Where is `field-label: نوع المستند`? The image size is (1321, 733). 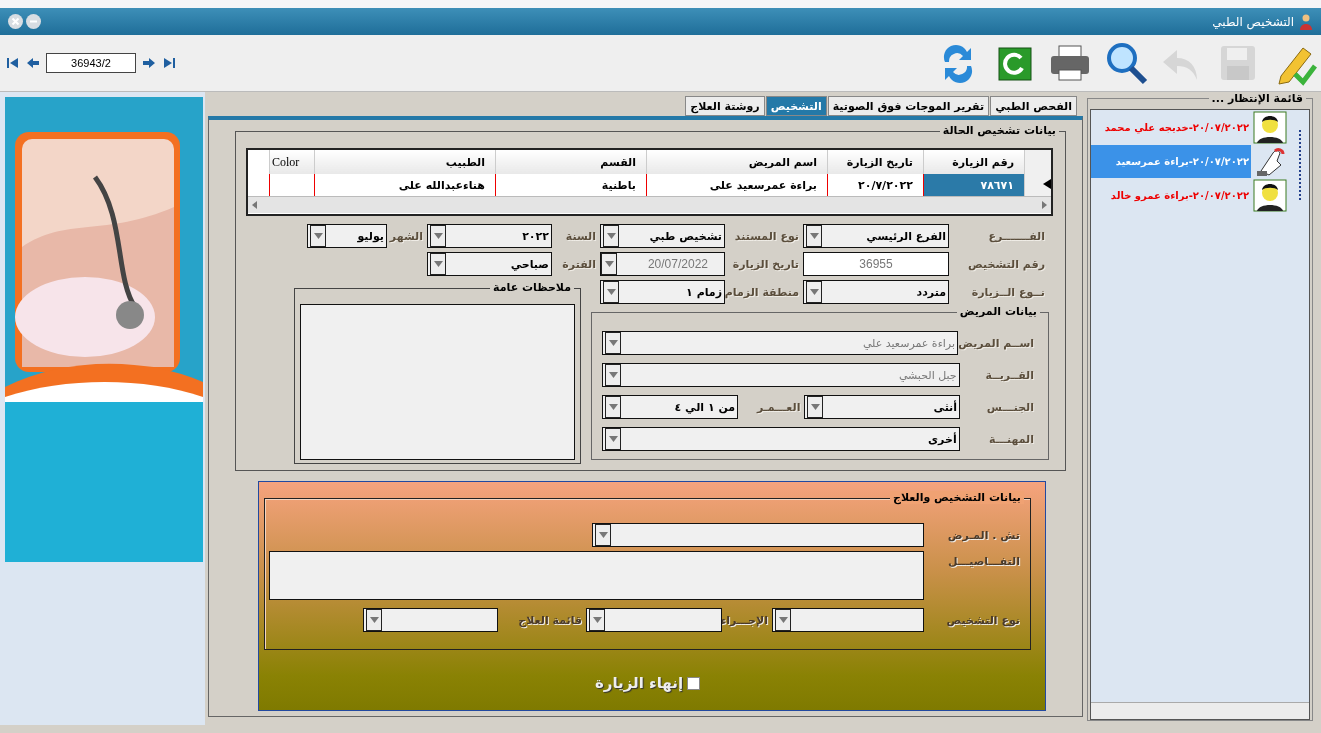
field-label: نوع المستند is located at coordinates (766, 236).